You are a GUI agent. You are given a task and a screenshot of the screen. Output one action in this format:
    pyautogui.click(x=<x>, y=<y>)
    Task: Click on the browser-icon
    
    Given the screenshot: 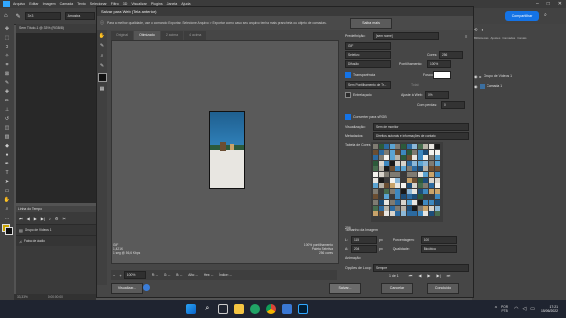 What is the action you would take?
    pyautogui.click(x=146, y=287)
    